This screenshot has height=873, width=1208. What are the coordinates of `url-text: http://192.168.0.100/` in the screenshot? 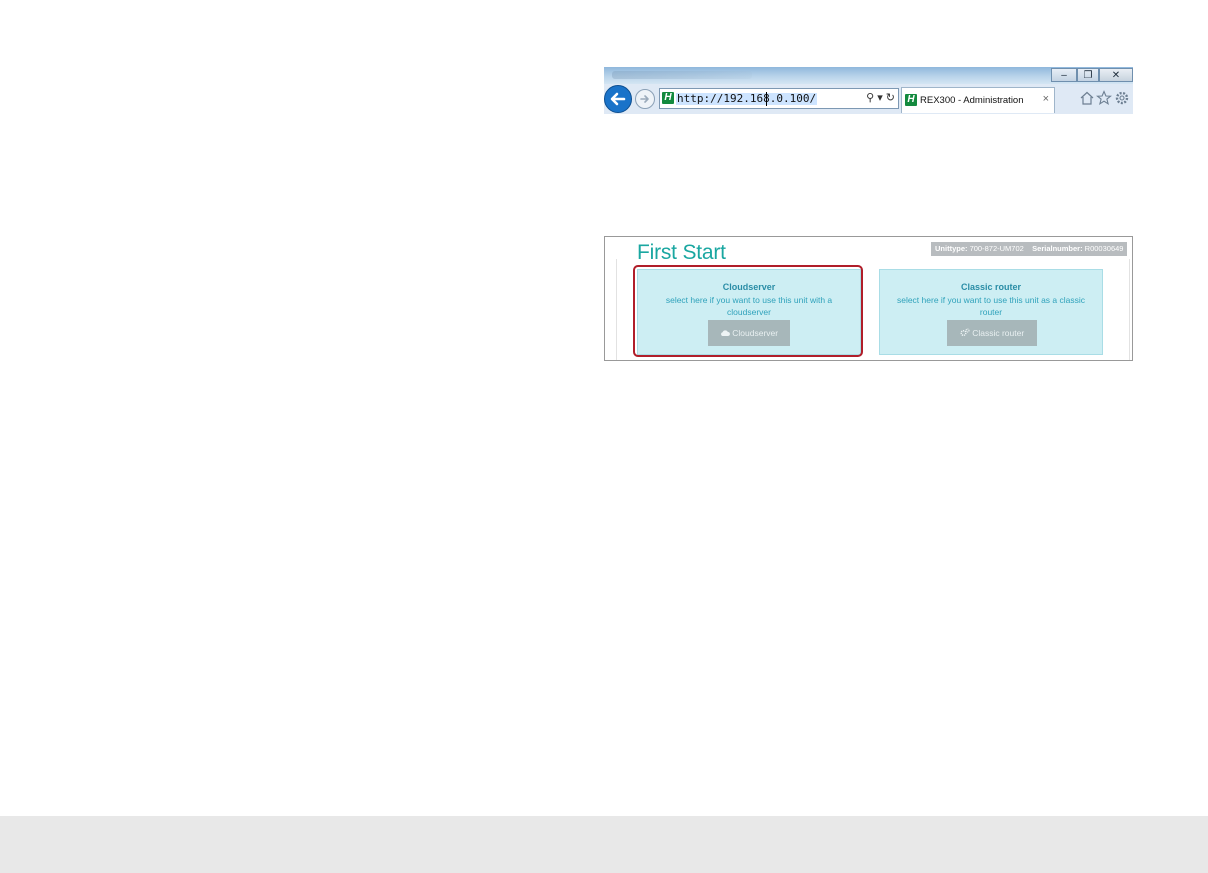 It's located at (747, 99).